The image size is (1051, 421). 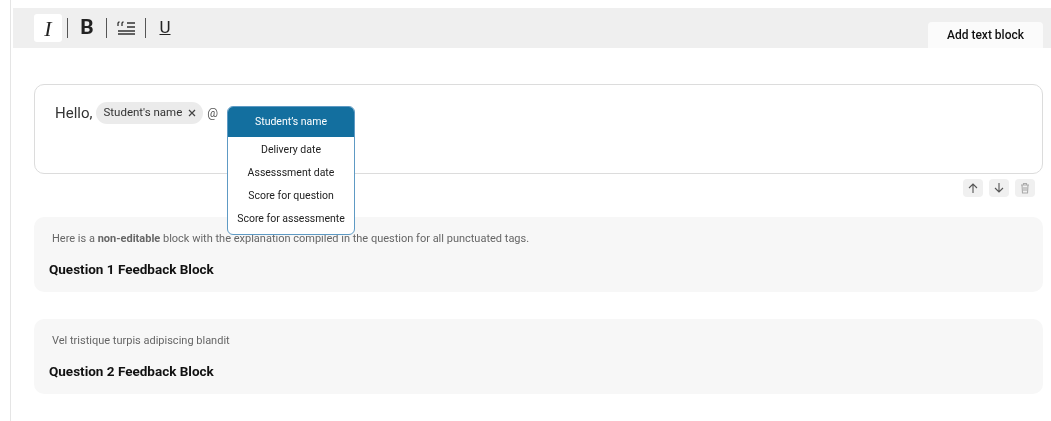 I want to click on mention-trigger: @, so click(x=212, y=113).